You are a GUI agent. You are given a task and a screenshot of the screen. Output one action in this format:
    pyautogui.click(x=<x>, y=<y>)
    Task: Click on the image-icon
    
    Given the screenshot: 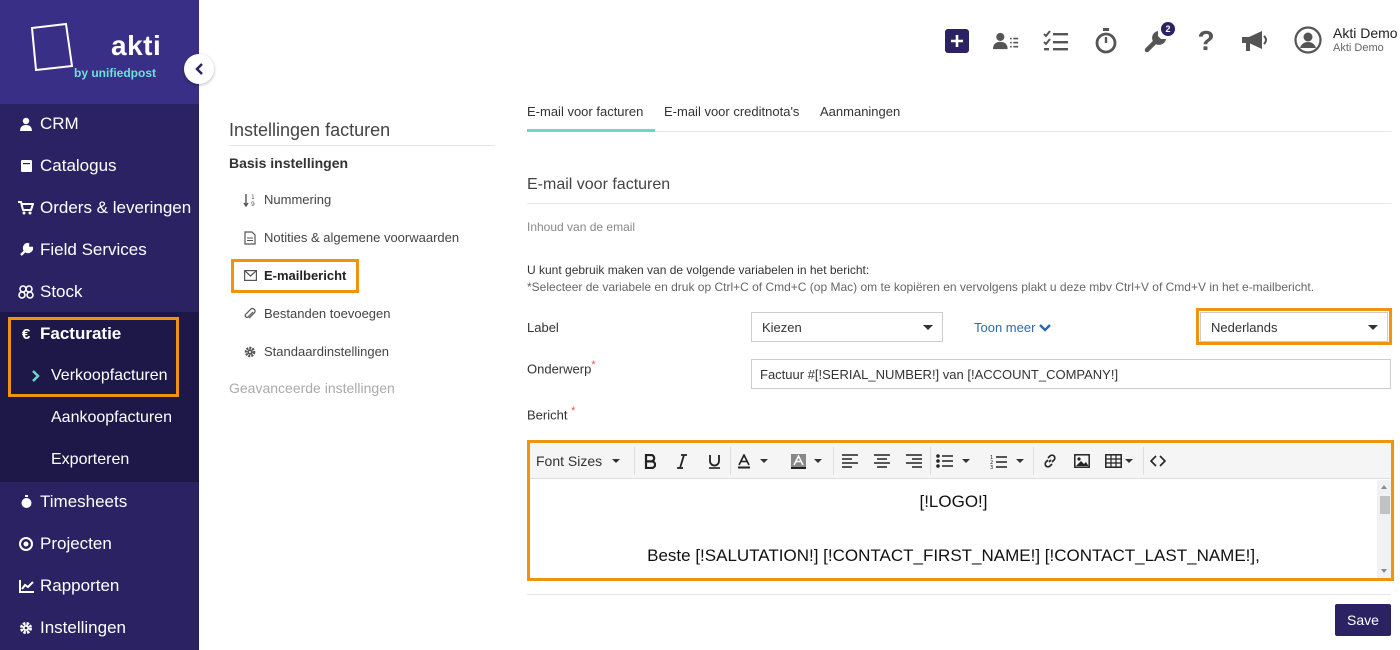 What is the action you would take?
    pyautogui.click(x=1082, y=461)
    